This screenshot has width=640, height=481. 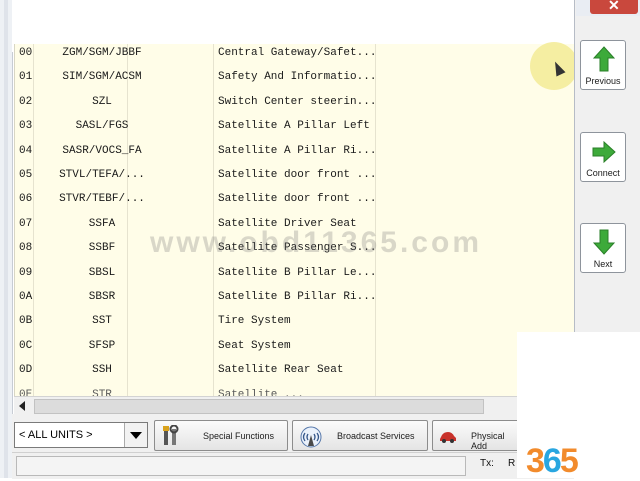 What do you see at coordinates (26, 345) in the screenshot?
I see `module-id: 0C` at bounding box center [26, 345].